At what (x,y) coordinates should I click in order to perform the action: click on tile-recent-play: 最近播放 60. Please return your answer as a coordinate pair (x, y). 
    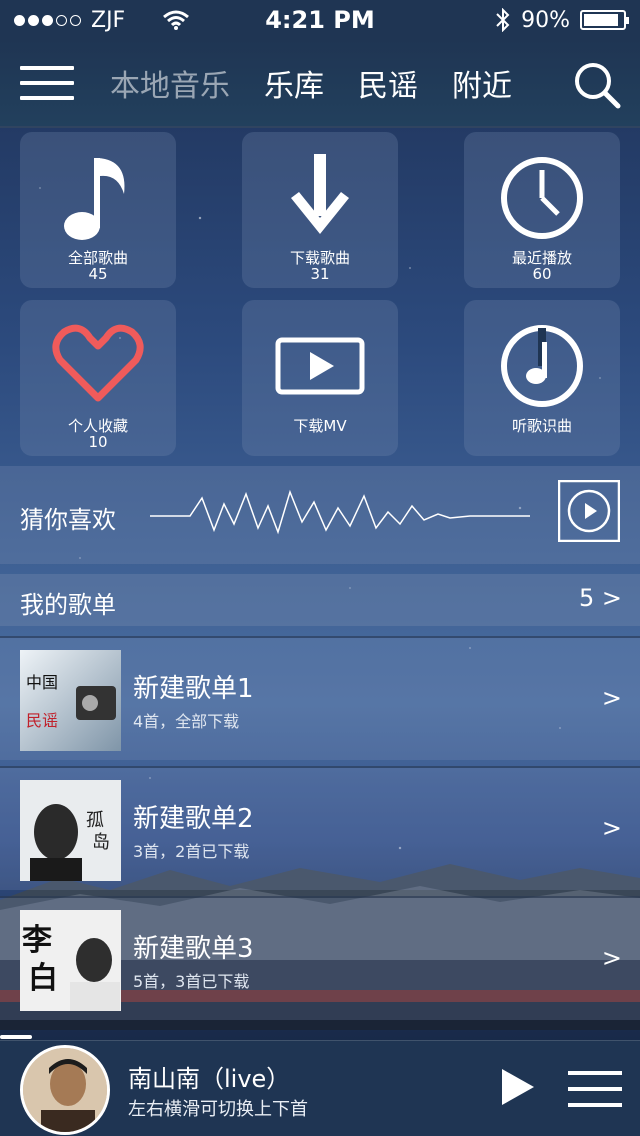
    Looking at the image, I should click on (542, 210).